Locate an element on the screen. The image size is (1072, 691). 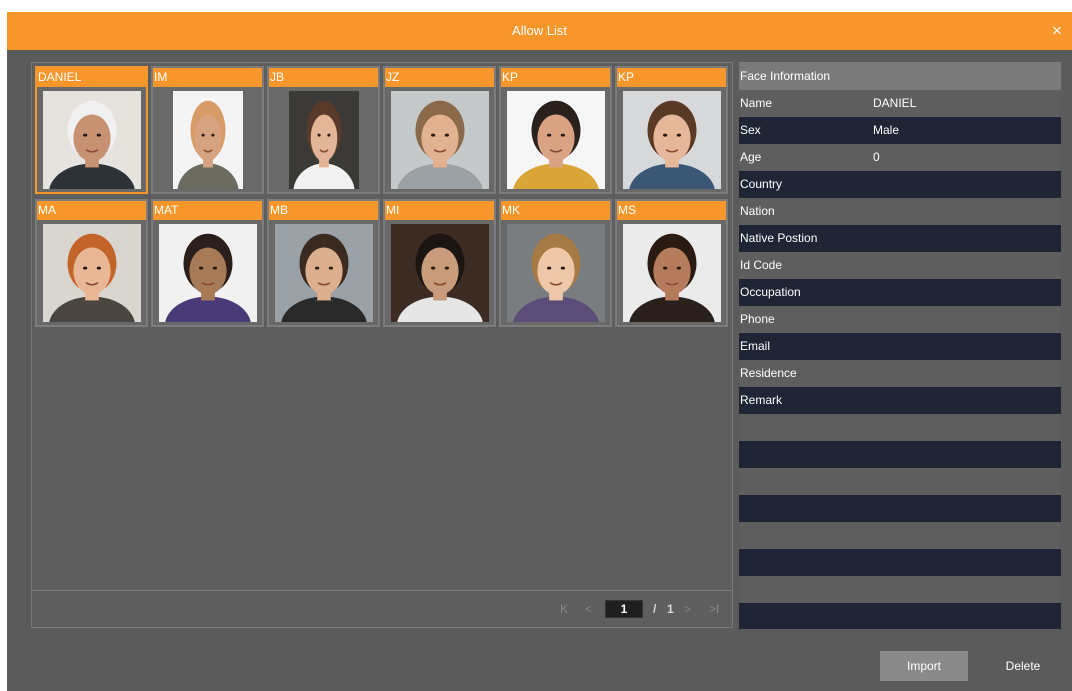
face-card: MA is located at coordinates (91, 263).